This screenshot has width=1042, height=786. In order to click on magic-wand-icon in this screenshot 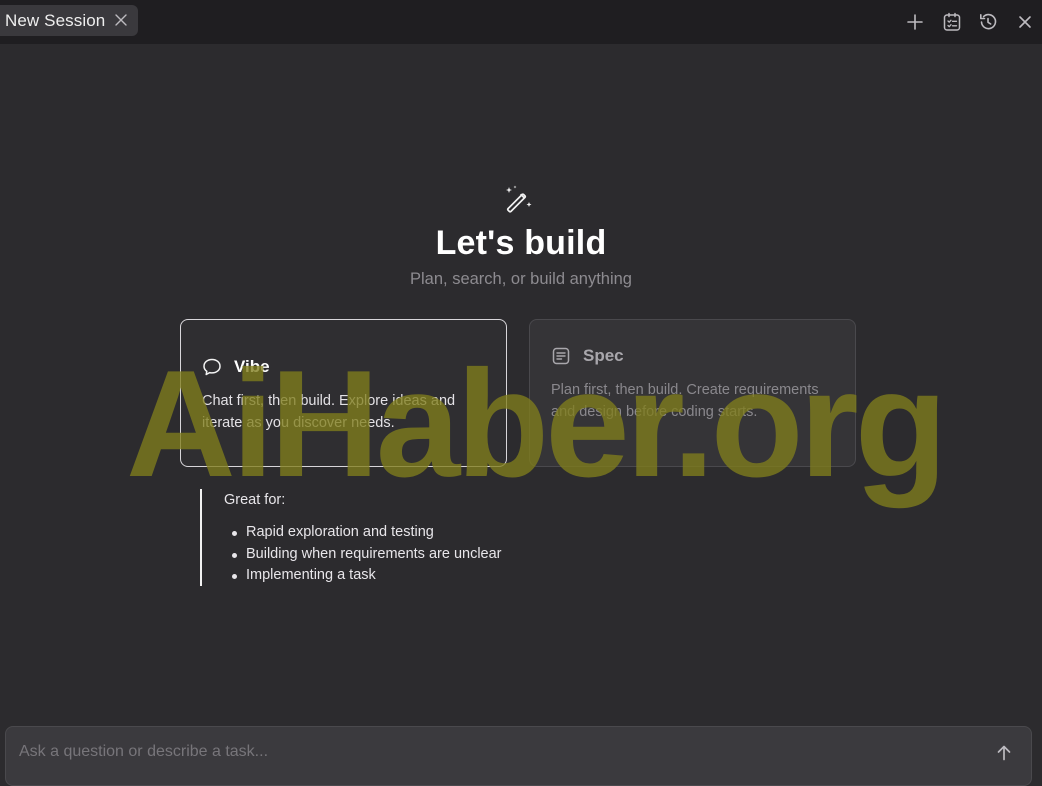, I will do `click(519, 200)`.